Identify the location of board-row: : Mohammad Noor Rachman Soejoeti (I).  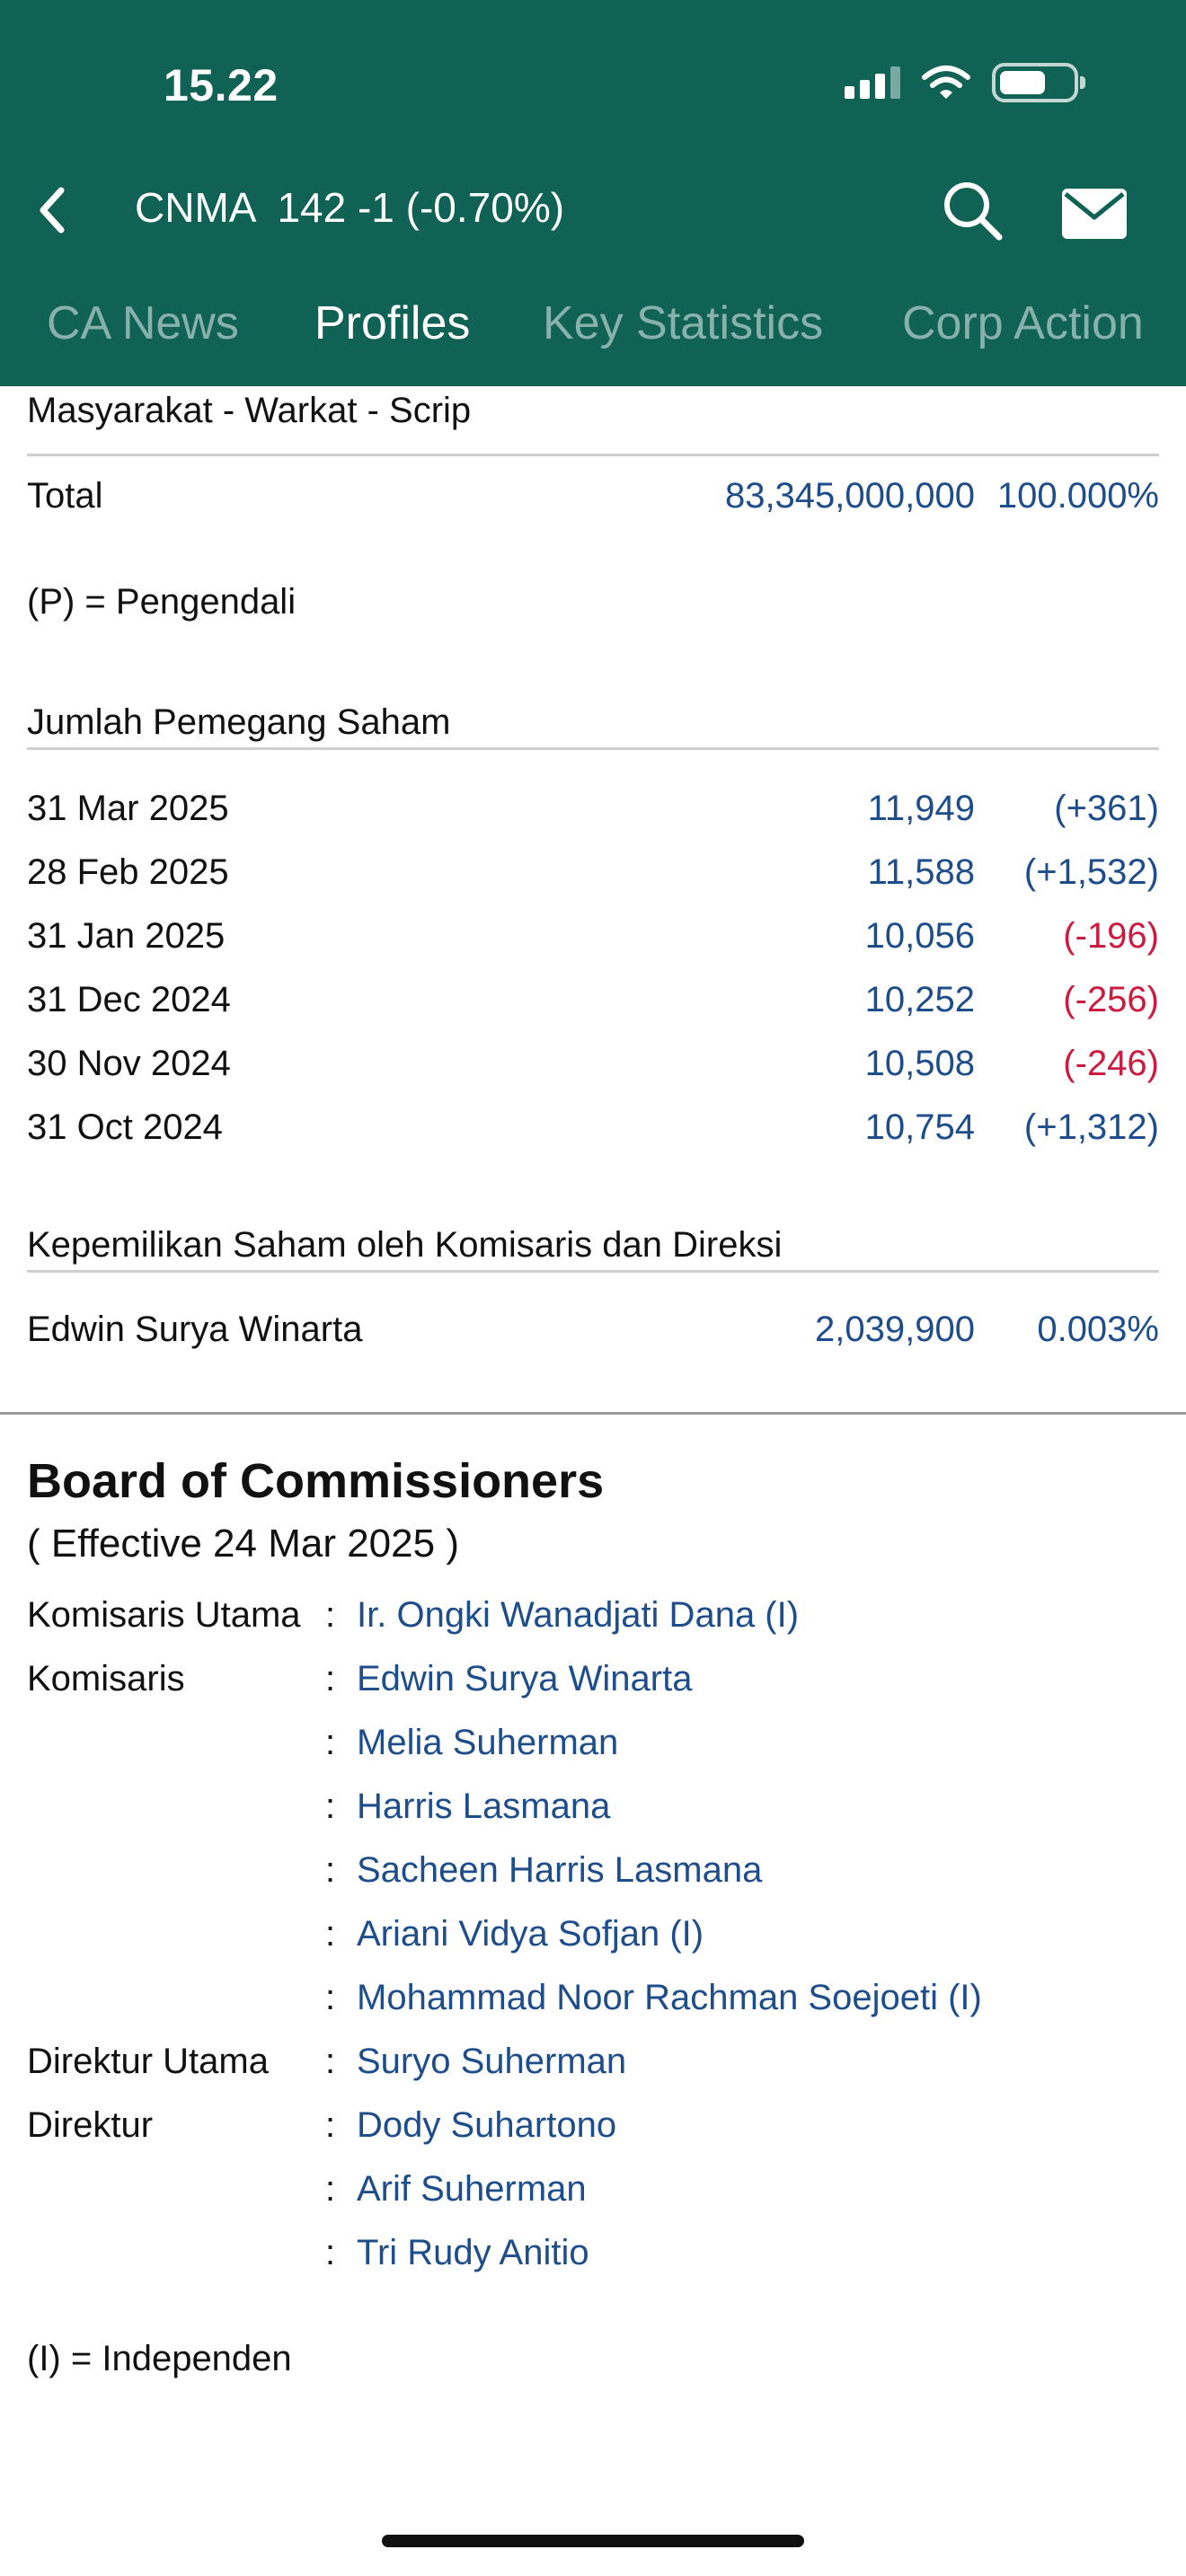
(593, 2001).